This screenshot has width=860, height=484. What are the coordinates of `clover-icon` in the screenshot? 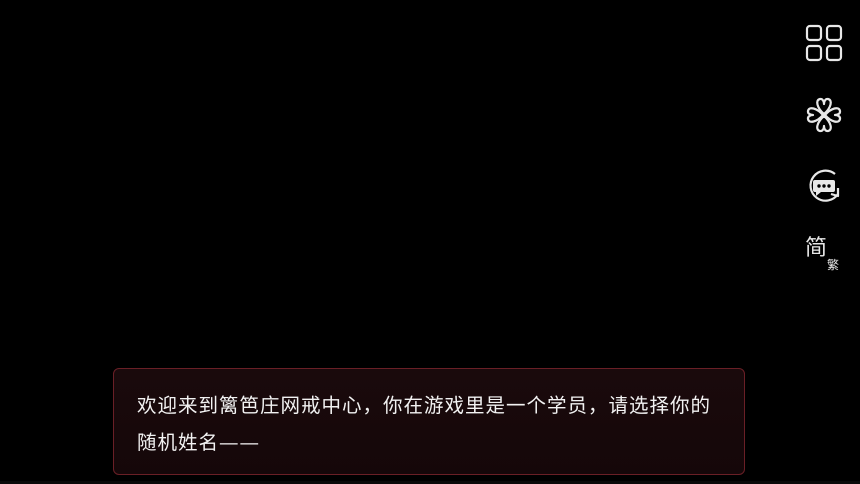 It's located at (824, 115).